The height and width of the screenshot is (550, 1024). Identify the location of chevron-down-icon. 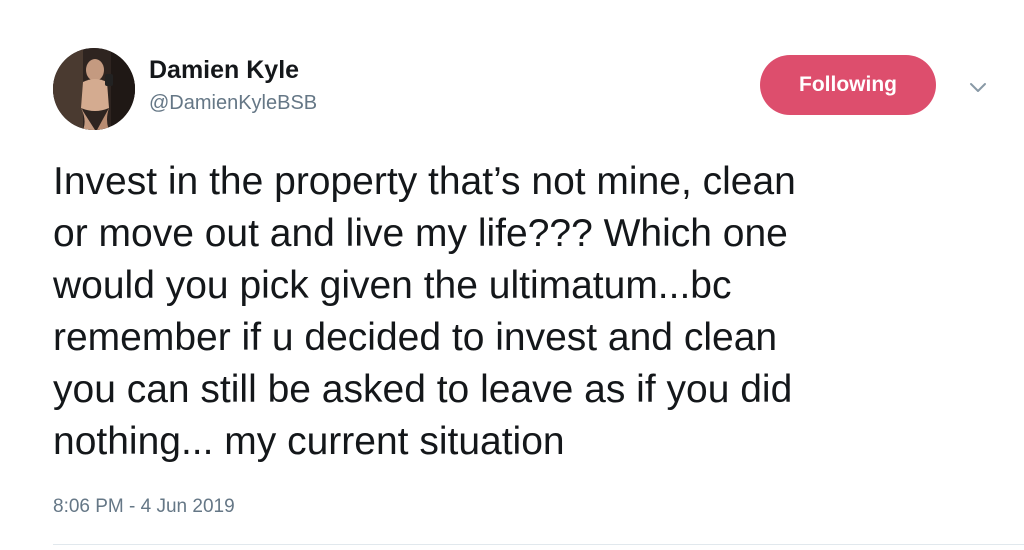
(978, 87).